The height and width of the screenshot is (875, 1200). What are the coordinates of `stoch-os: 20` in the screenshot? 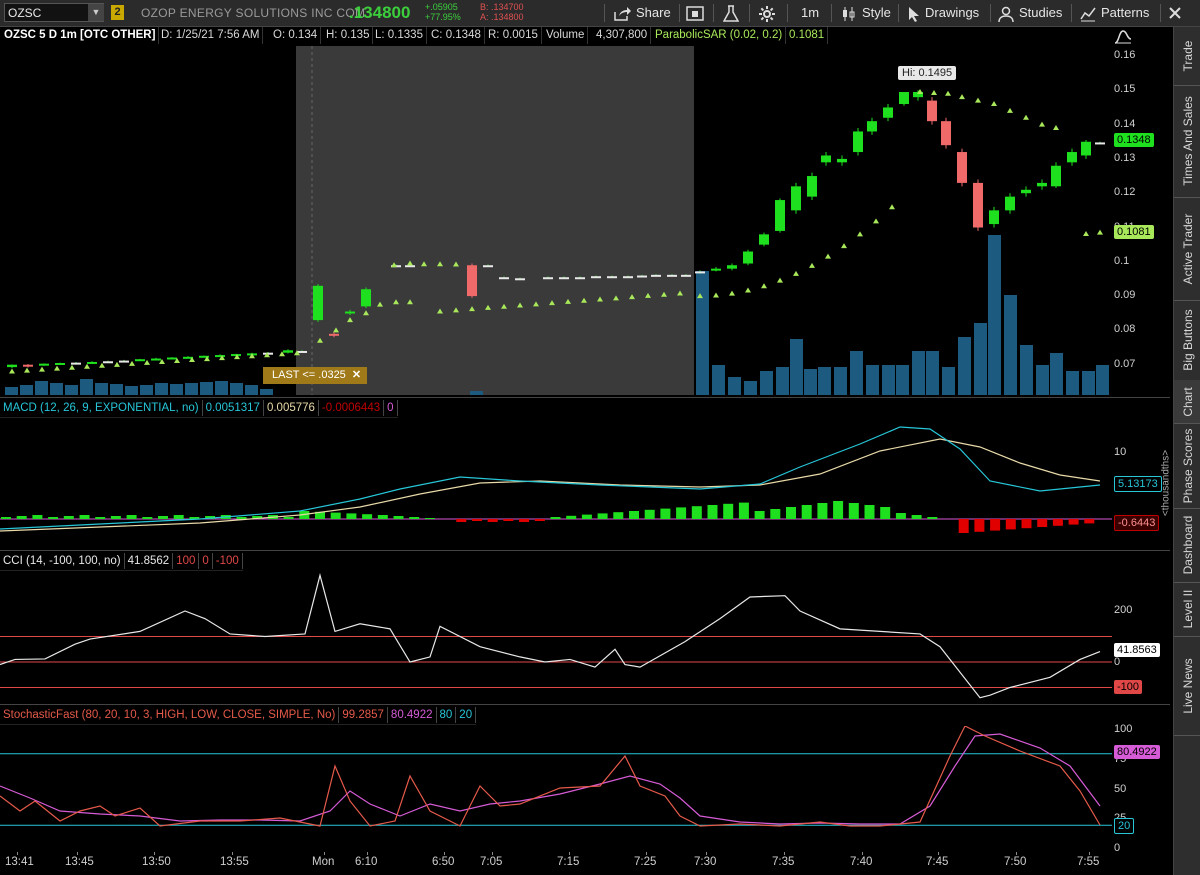 It's located at (466, 715).